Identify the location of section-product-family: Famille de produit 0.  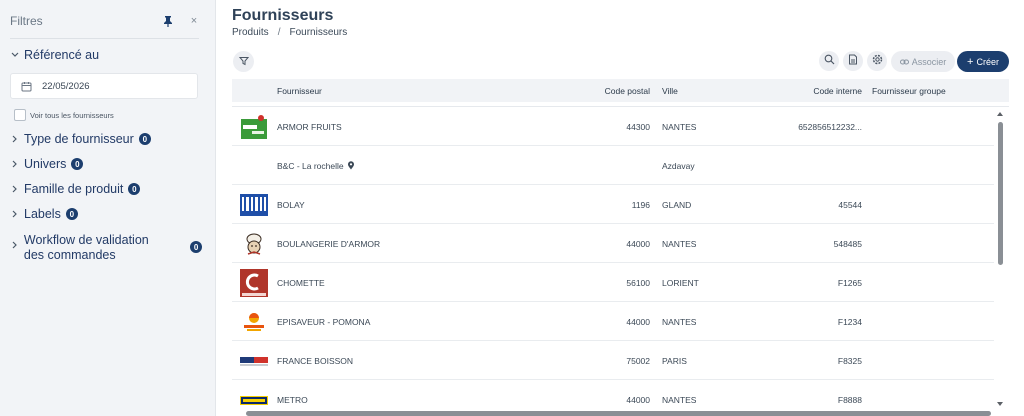
(75, 189).